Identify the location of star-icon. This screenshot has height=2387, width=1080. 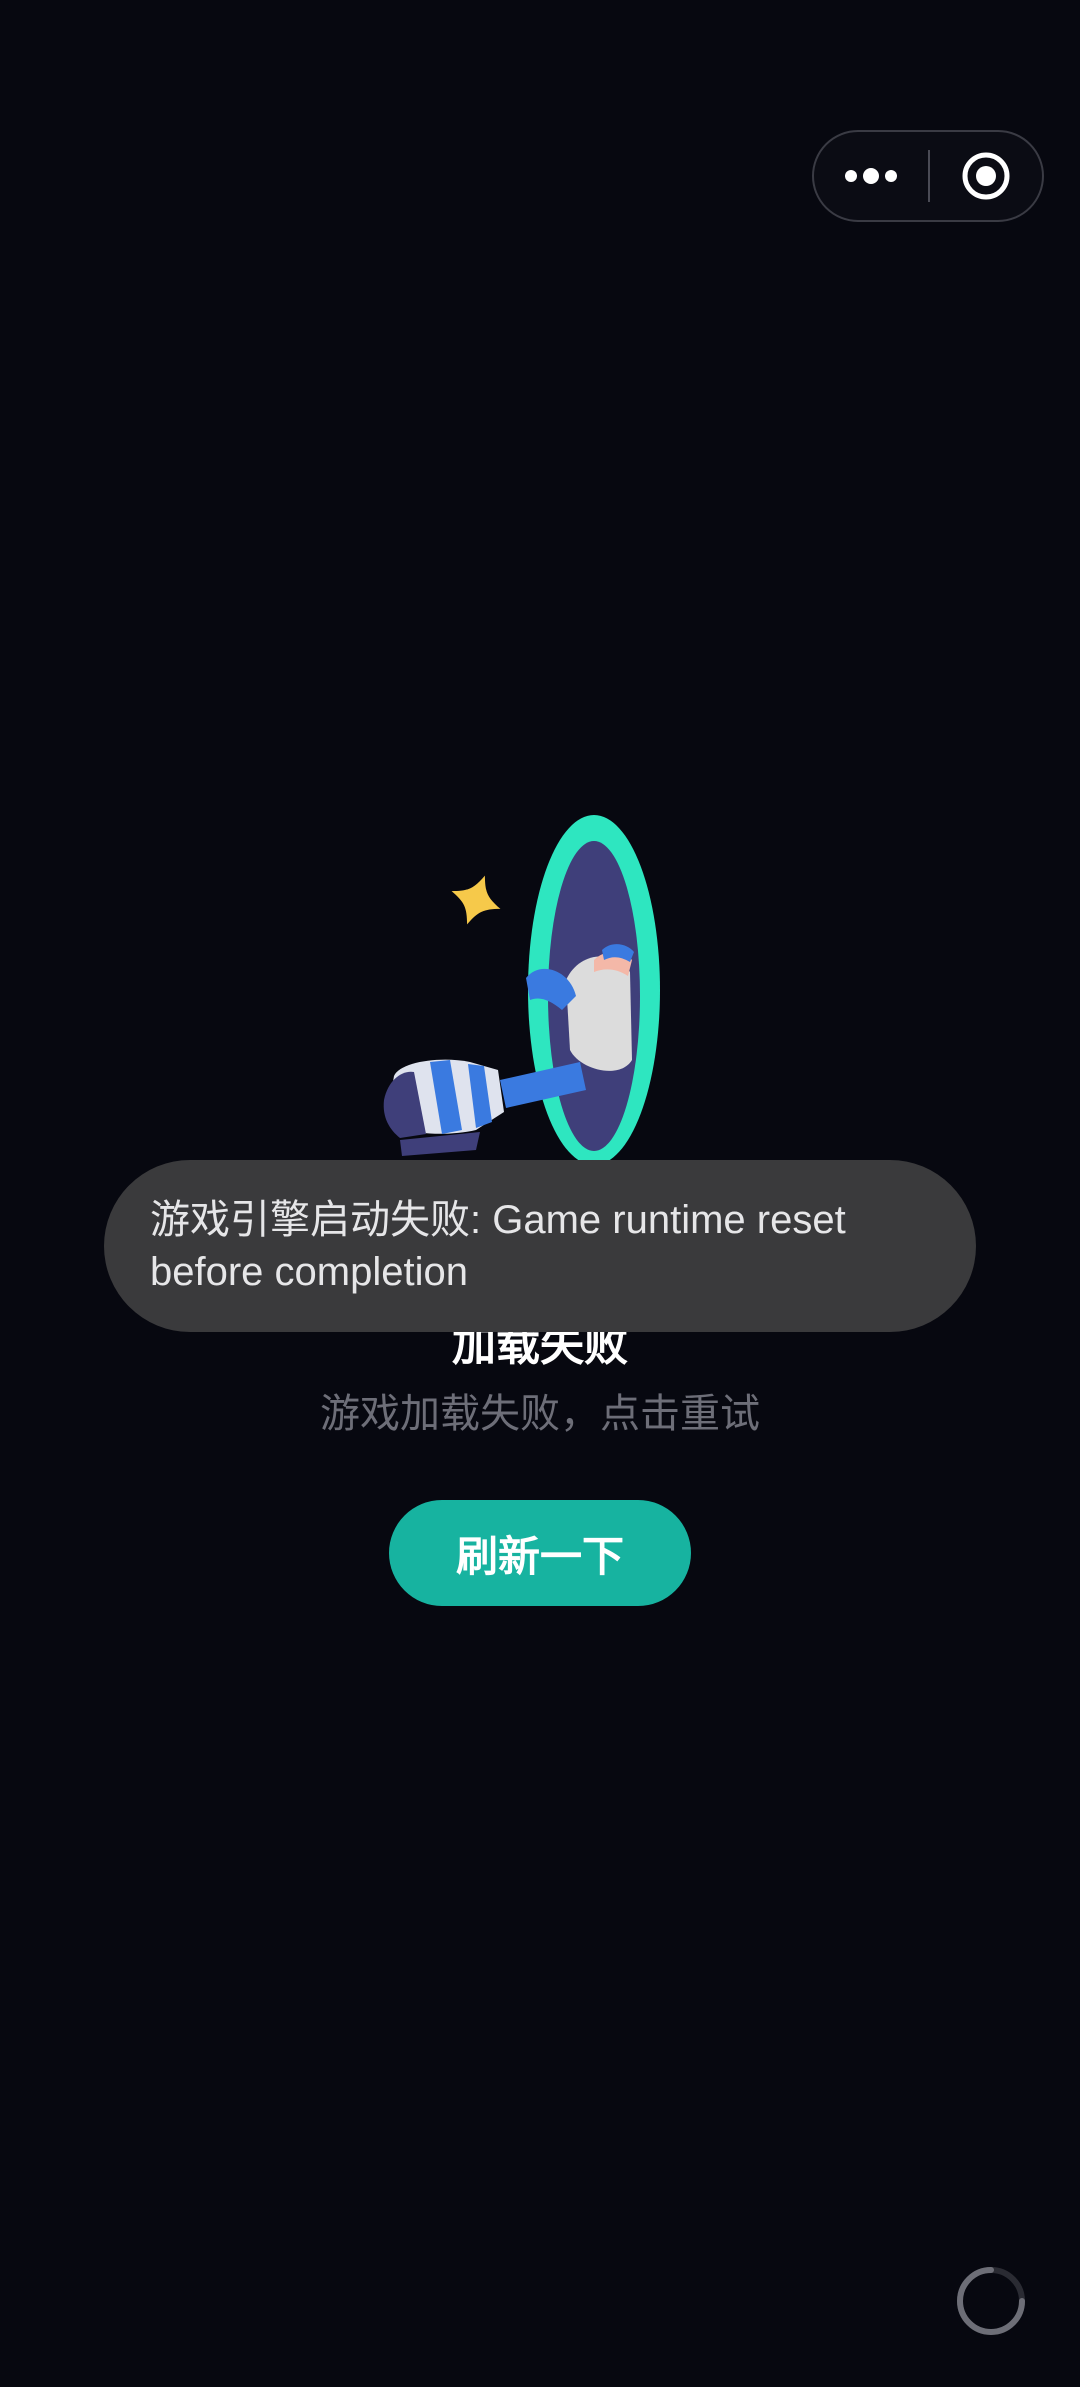
(476, 900).